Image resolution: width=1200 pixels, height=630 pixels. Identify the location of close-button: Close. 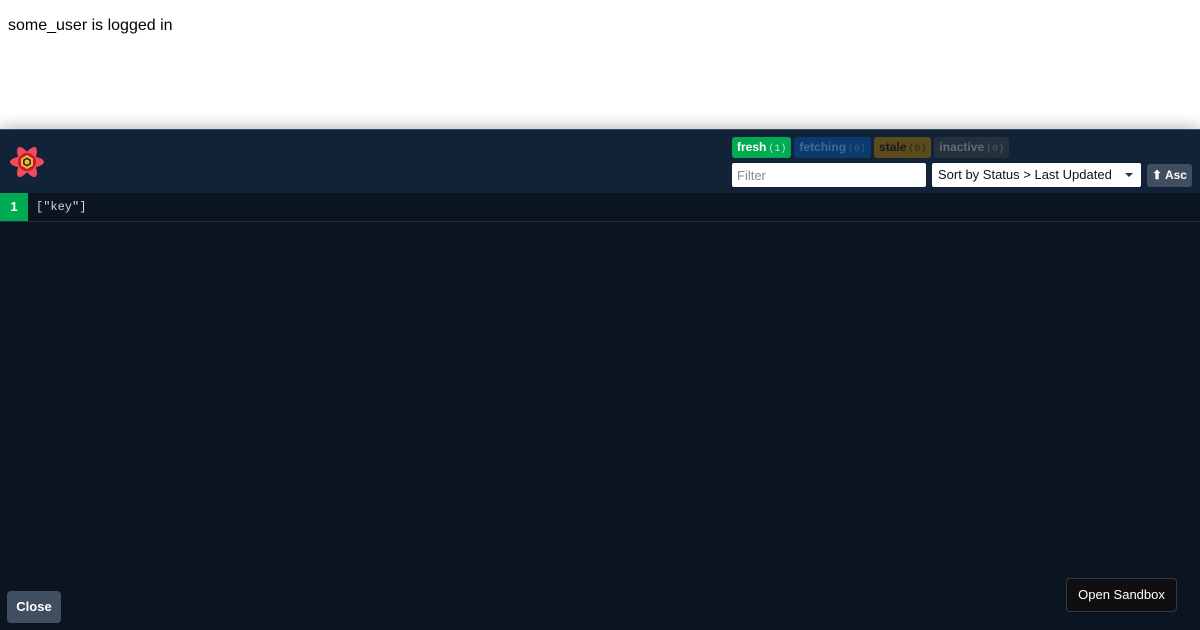
(34, 607).